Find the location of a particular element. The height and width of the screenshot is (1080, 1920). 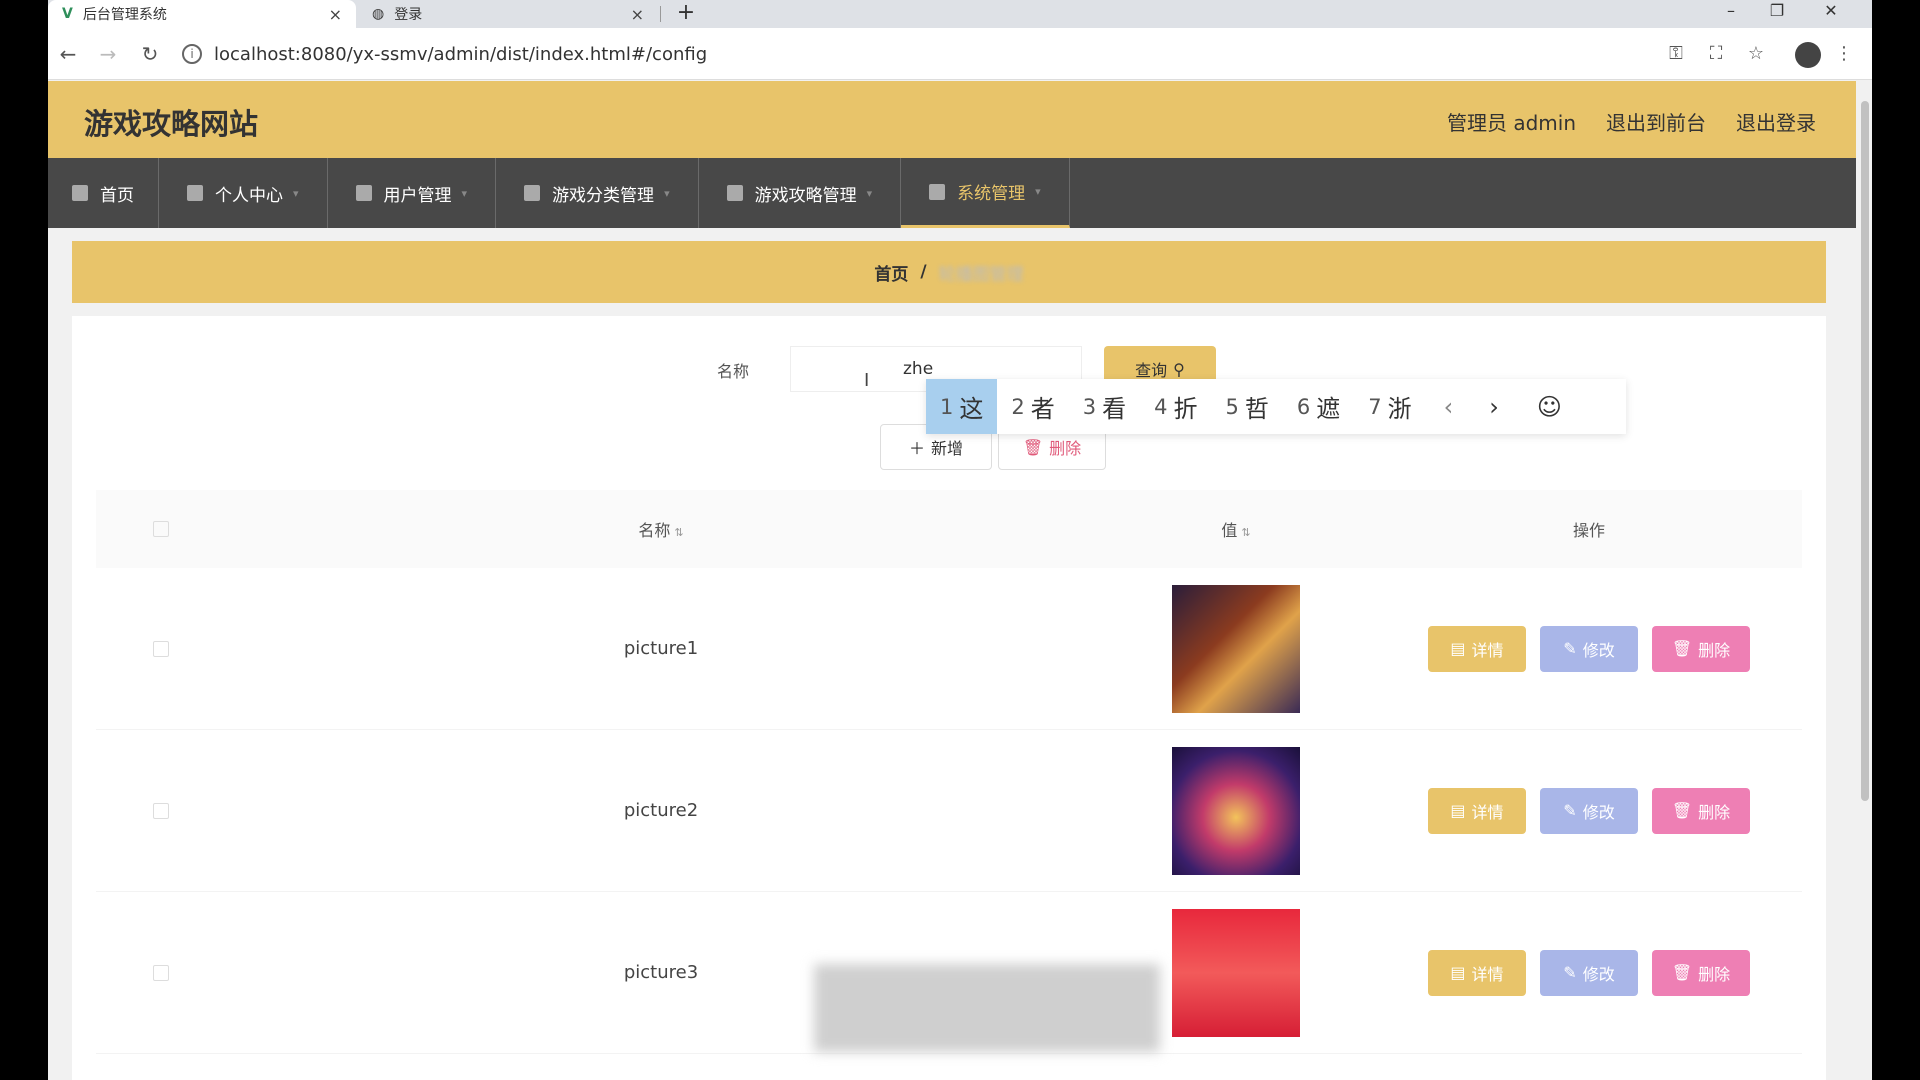

edit-button-label: 修改 is located at coordinates (1598, 650).